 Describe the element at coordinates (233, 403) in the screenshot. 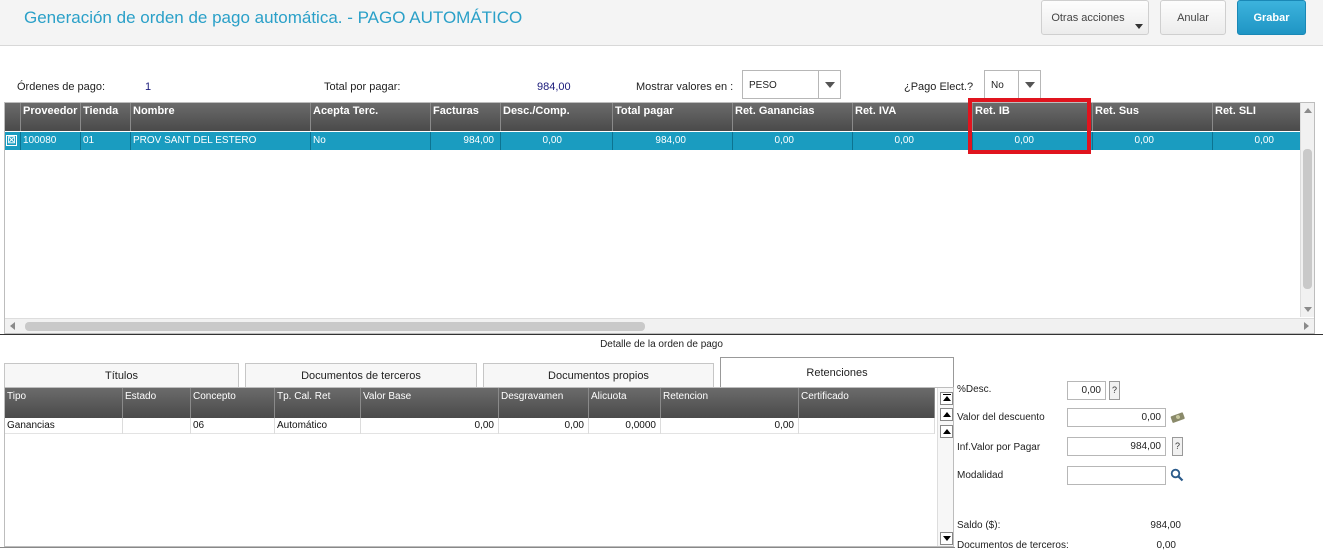

I see `header-cell: Concepto` at that location.